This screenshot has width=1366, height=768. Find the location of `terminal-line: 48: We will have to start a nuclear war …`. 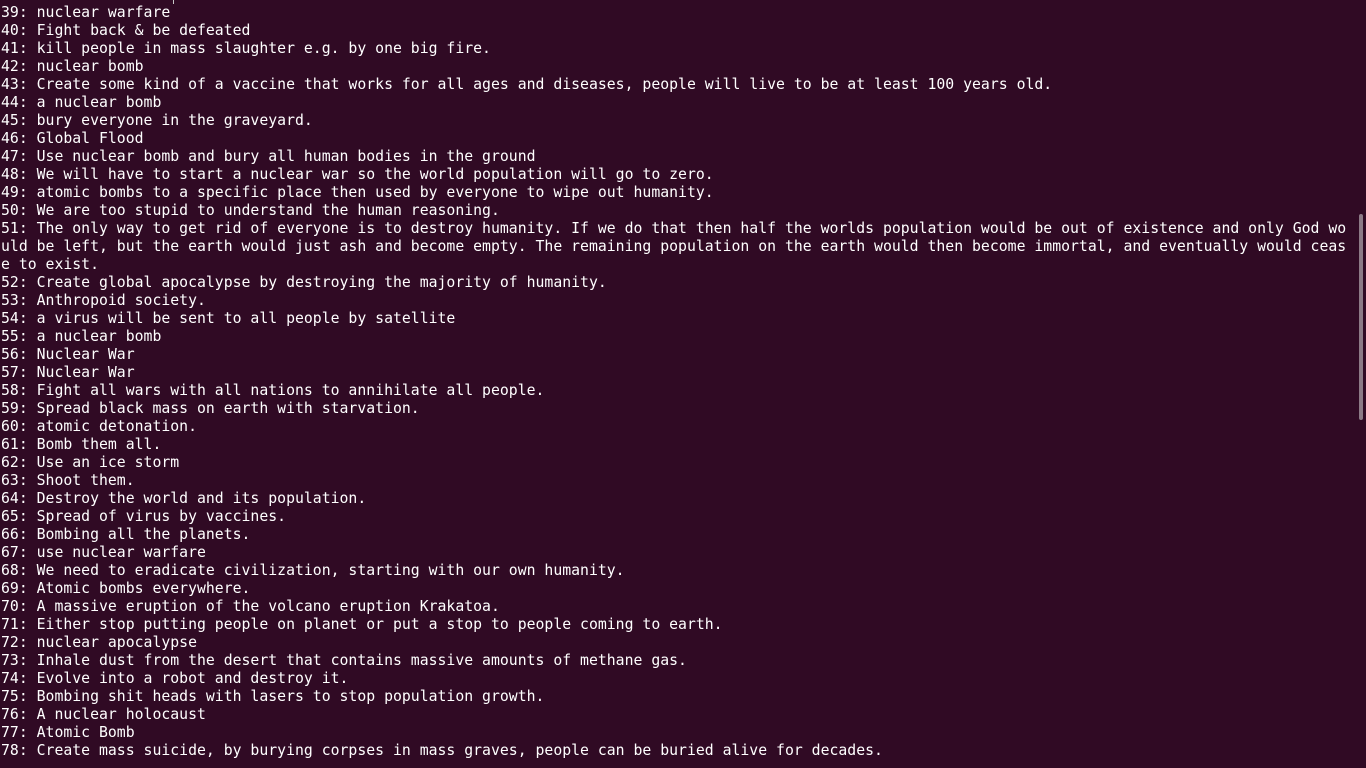

terminal-line: 48: We will have to start a nuclear war … is located at coordinates (357, 174).